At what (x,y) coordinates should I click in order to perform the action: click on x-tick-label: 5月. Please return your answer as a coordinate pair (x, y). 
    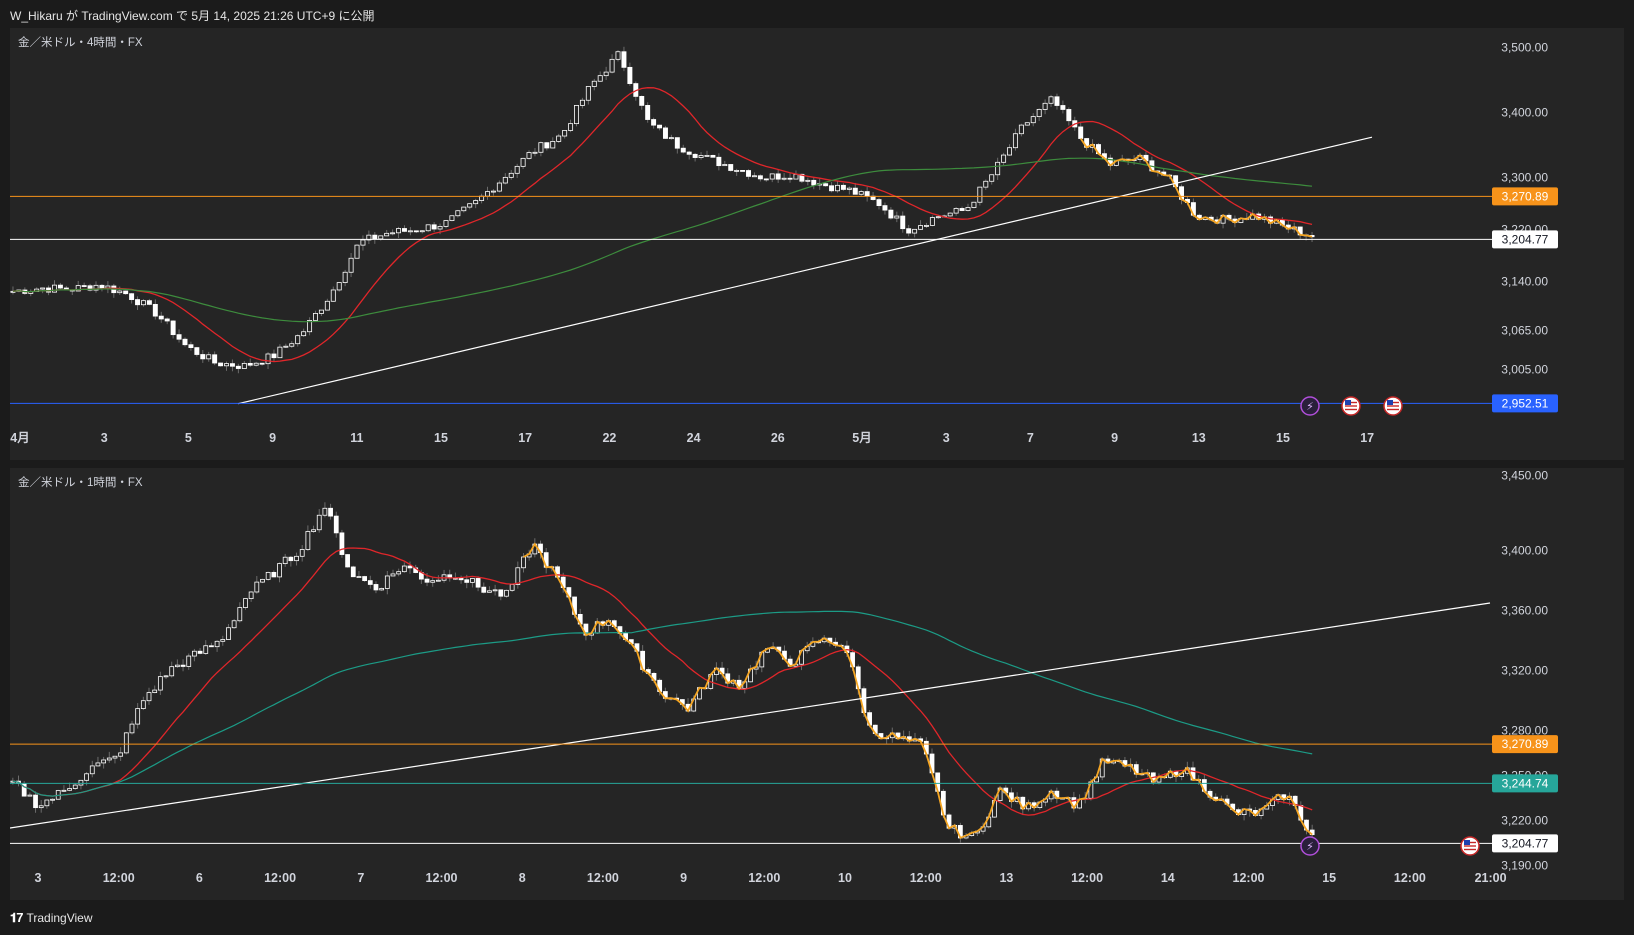
    Looking at the image, I should click on (861, 438).